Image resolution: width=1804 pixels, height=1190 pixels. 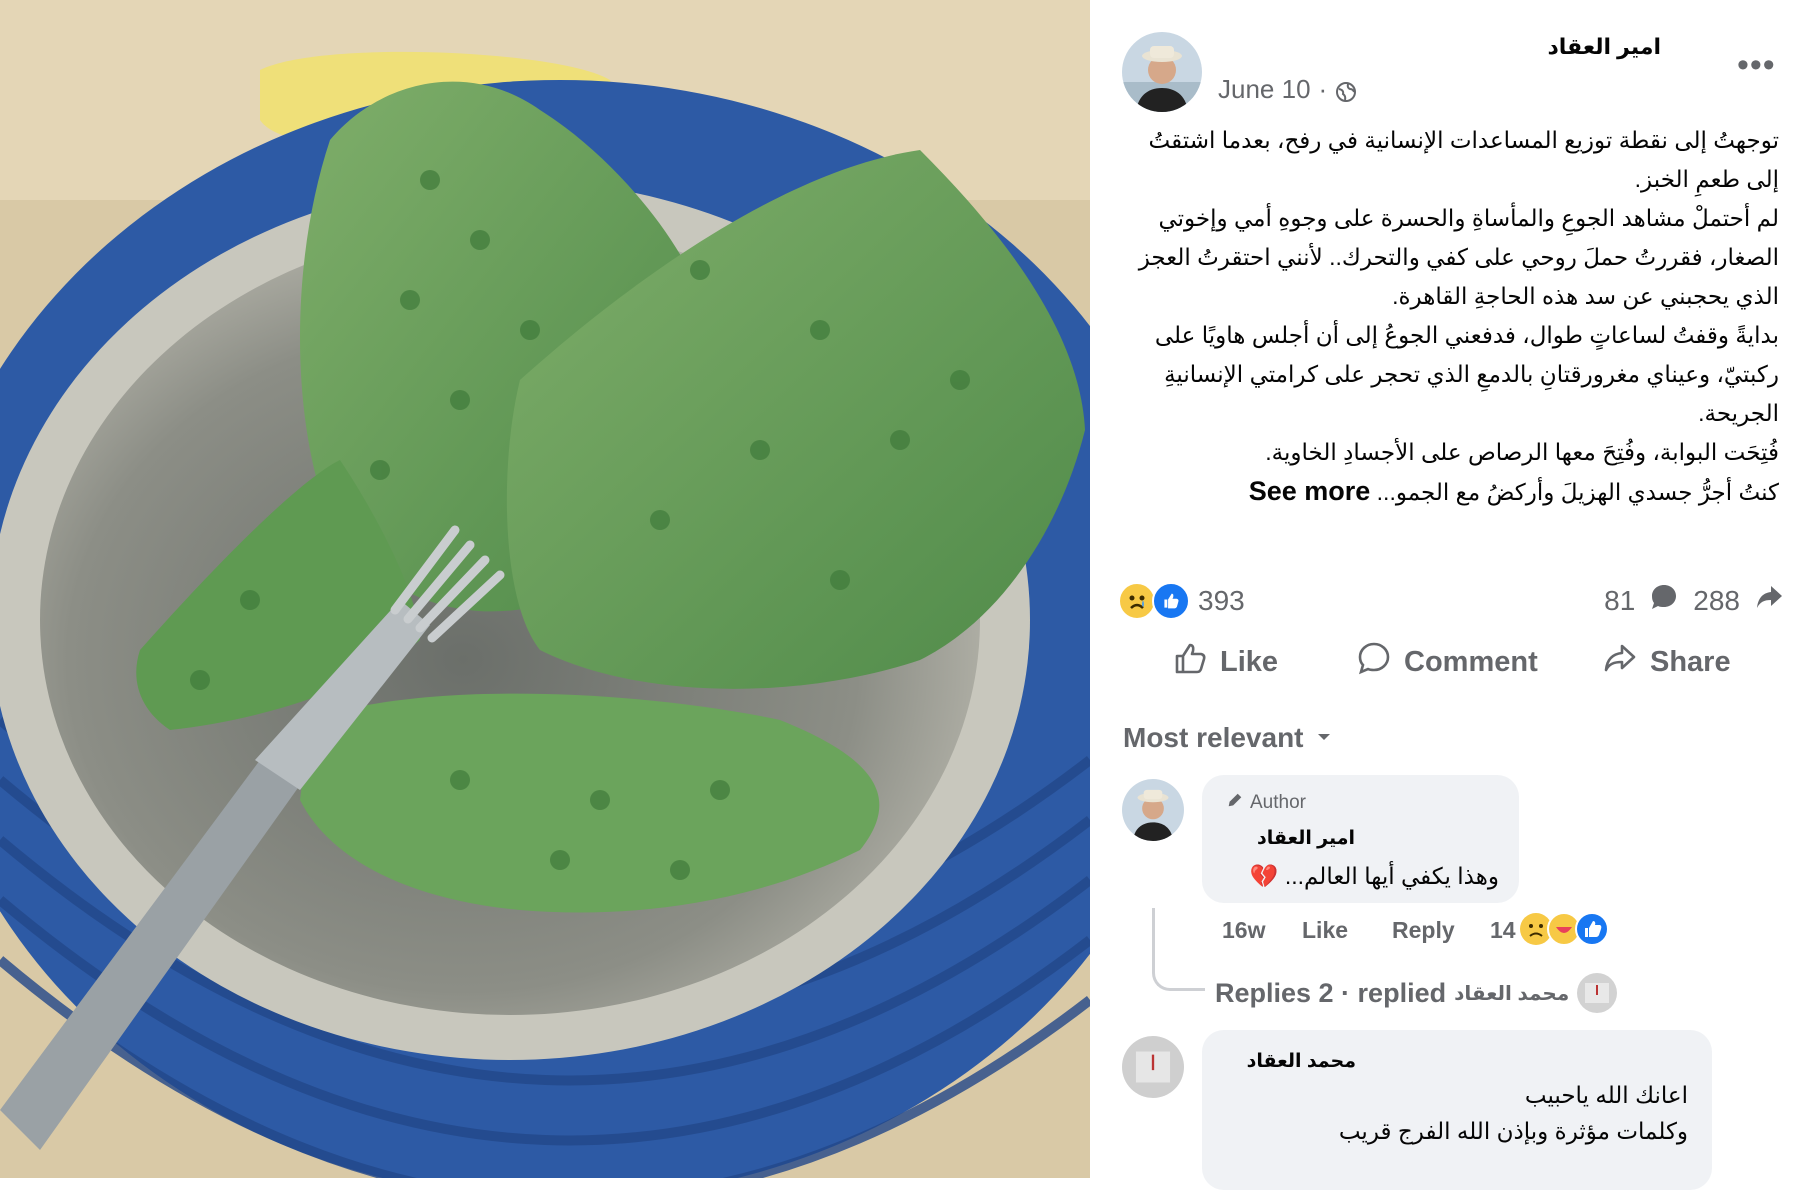 I want to click on like-reaction-icon, so click(x=1171, y=601).